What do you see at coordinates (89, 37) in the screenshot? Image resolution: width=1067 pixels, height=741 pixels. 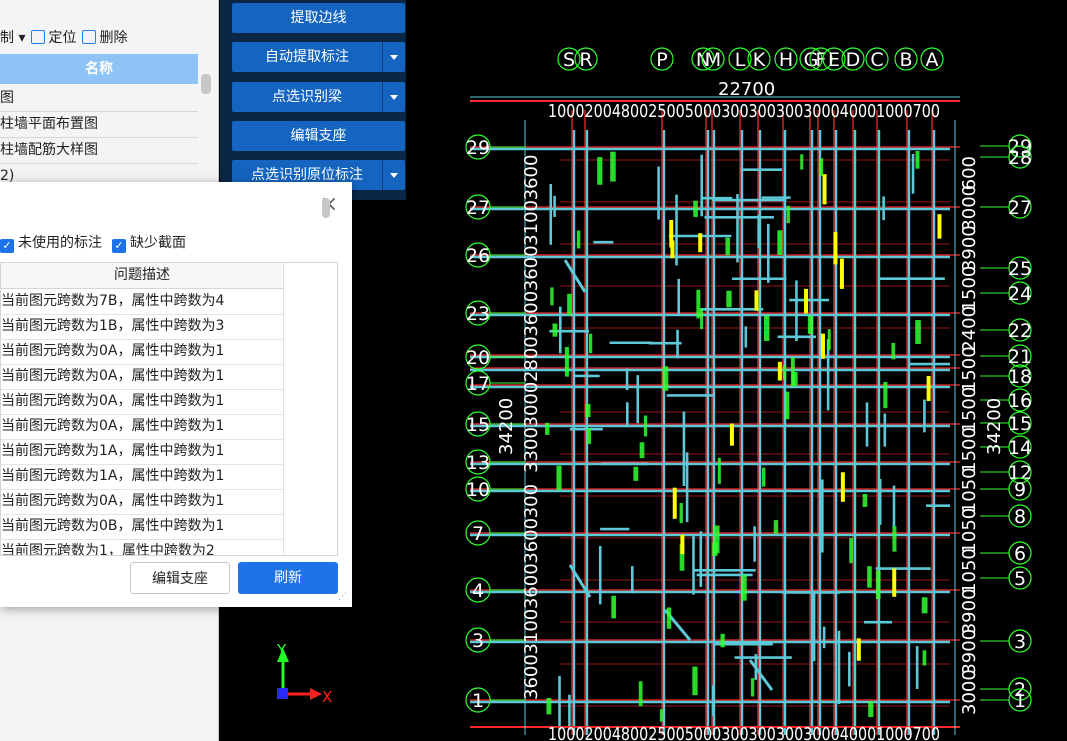 I see `trash-icon` at bounding box center [89, 37].